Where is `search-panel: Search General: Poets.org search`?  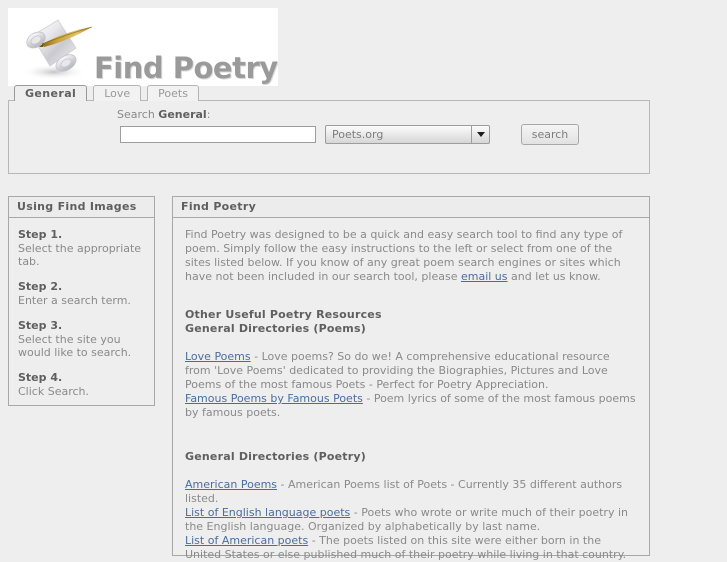 search-panel: Search General: Poets.org search is located at coordinates (329, 137).